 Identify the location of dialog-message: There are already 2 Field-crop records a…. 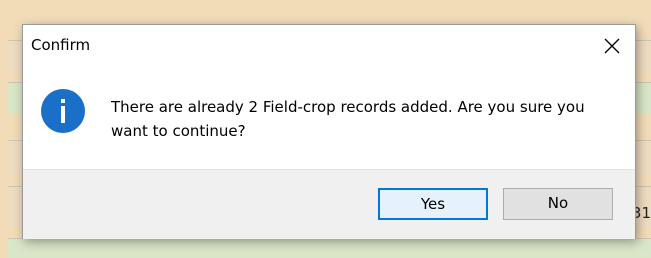
(348, 119).